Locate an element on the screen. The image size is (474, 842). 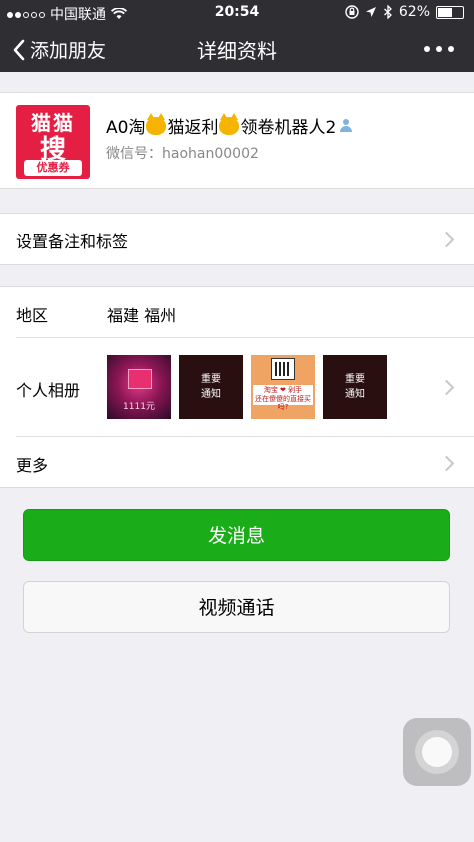
assistive-touch-core is located at coordinates (437, 752).